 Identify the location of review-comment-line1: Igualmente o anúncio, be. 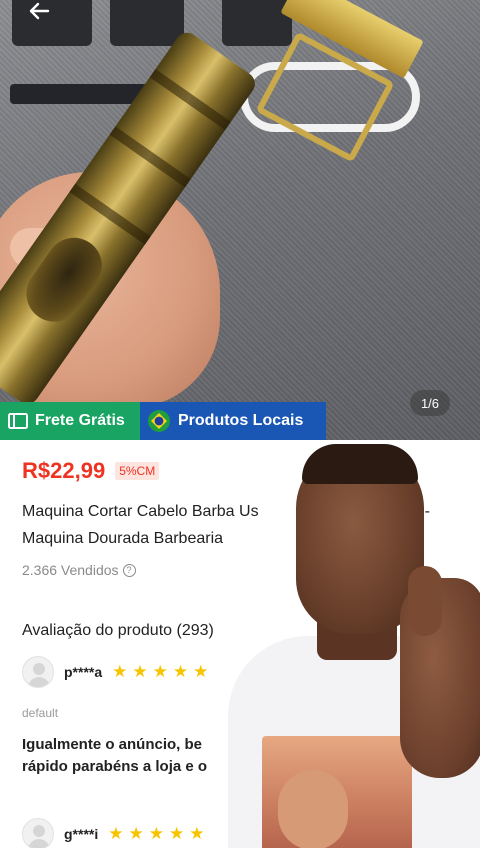
(112, 744).